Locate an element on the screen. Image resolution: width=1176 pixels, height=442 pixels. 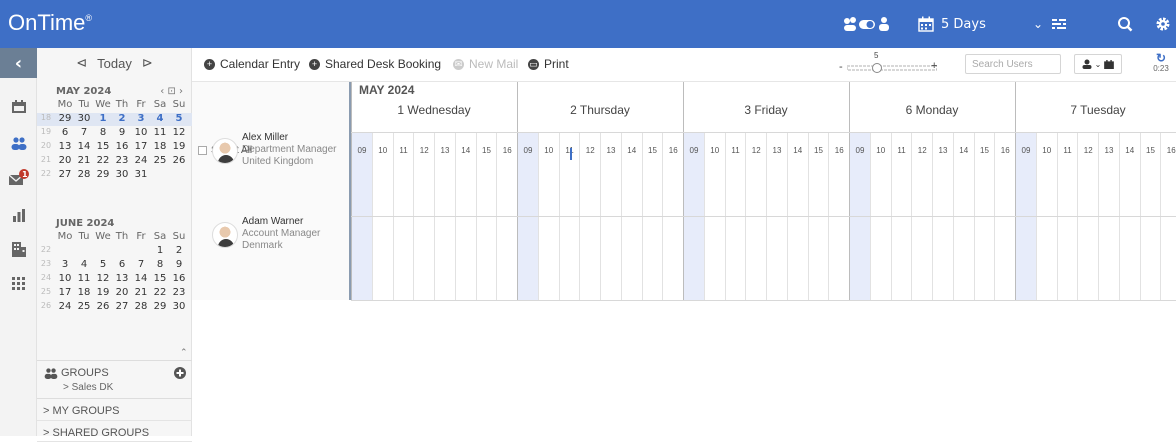
week-number: 19 is located at coordinates (46, 131).